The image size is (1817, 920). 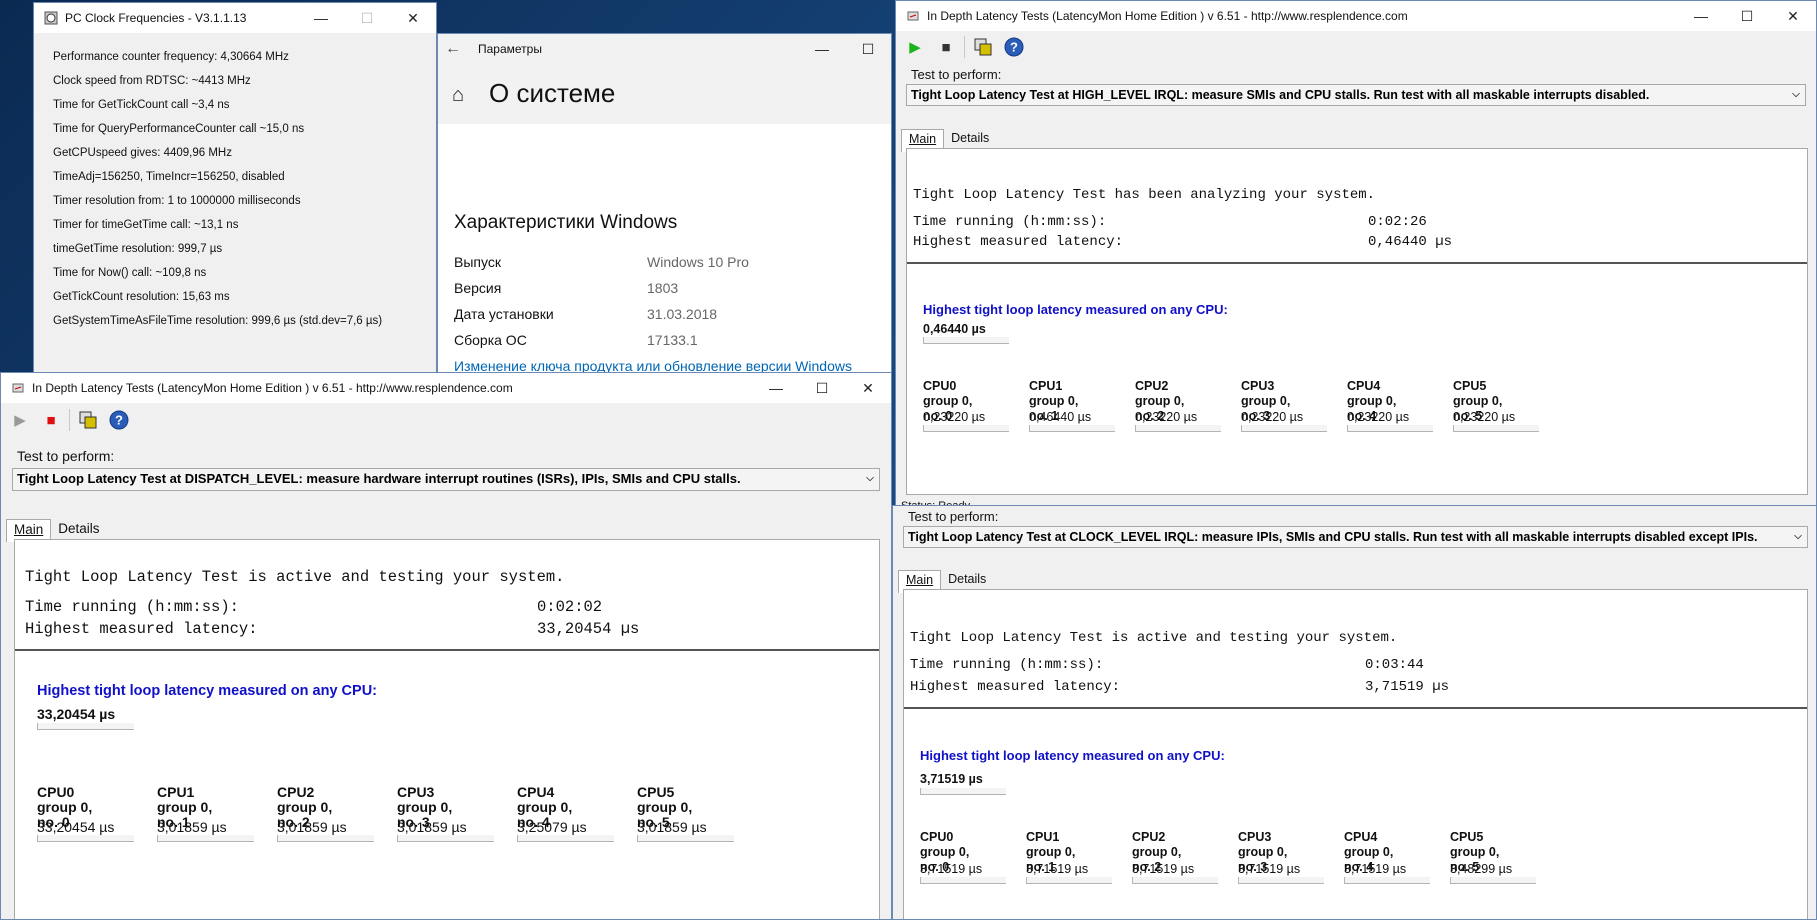 I want to click on cpu-name: CPU2, so click(x=1152, y=386).